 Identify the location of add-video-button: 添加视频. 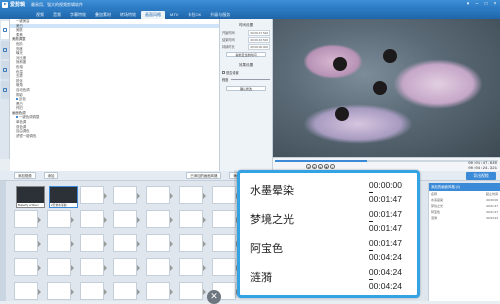
(25, 175).